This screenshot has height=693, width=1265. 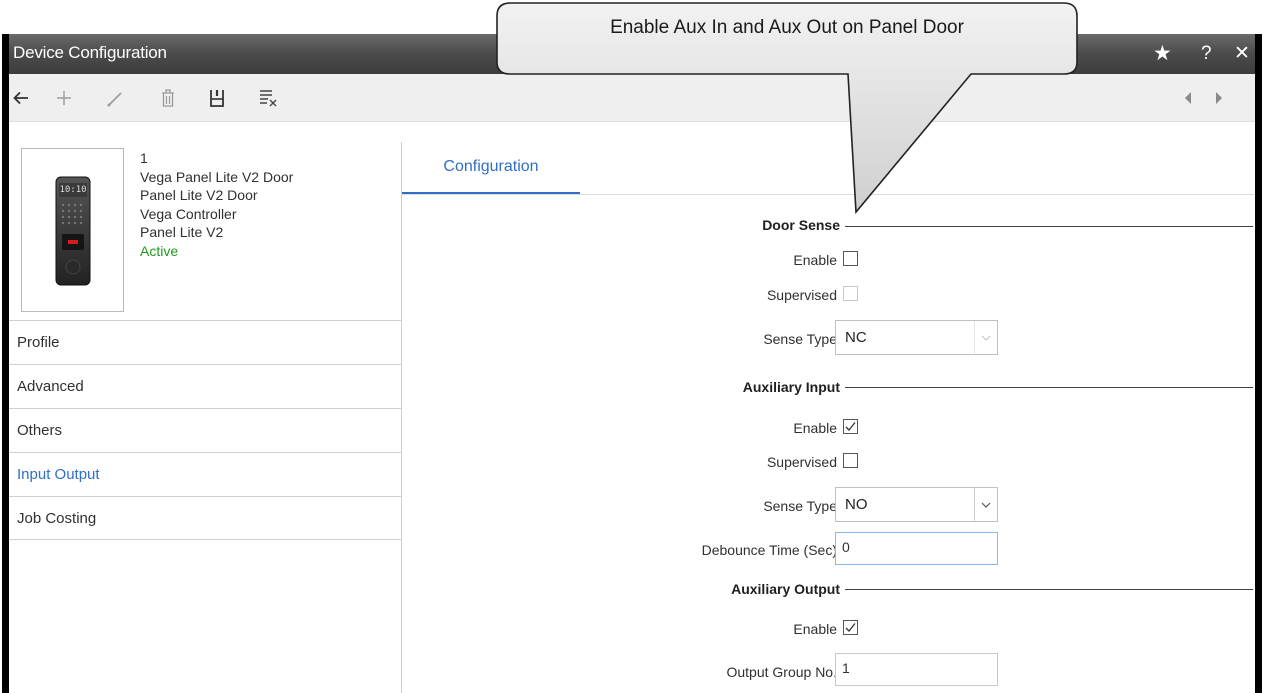 I want to click on previous-record-button, so click(x=1188, y=98).